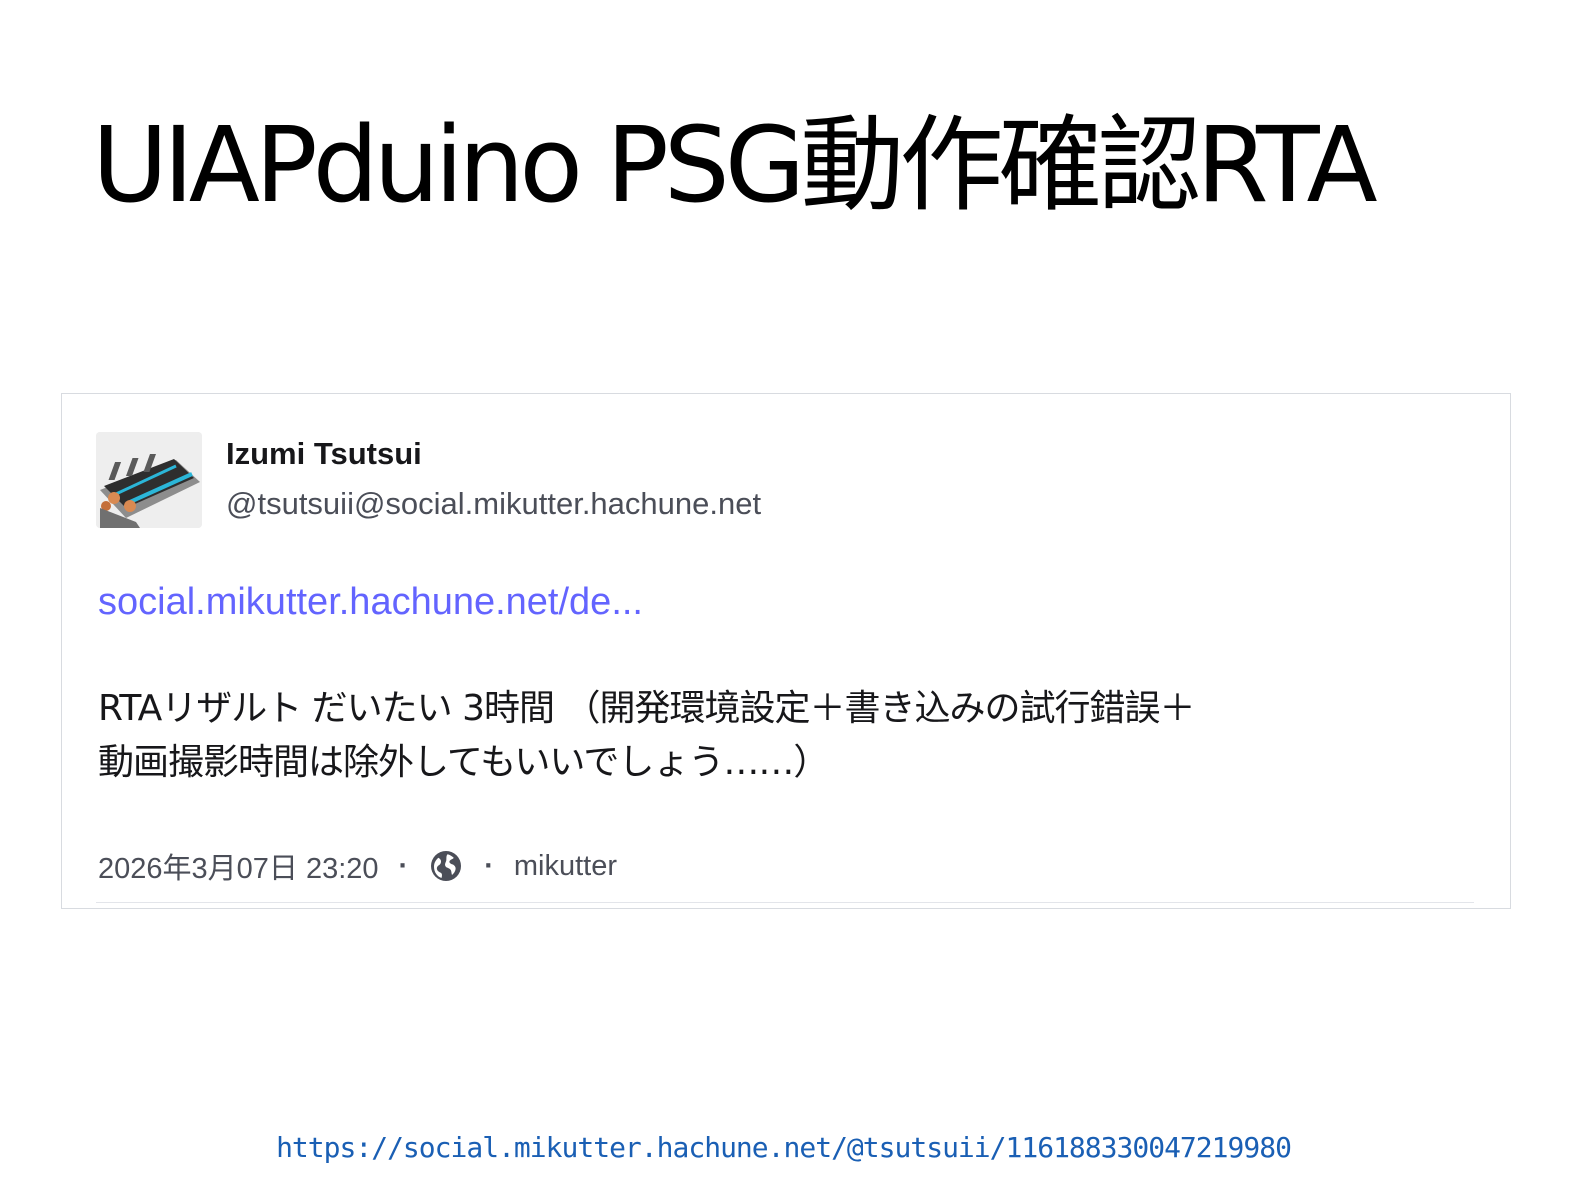 The image size is (1587, 1191). Describe the element at coordinates (785, 902) in the screenshot. I see `divider` at that location.